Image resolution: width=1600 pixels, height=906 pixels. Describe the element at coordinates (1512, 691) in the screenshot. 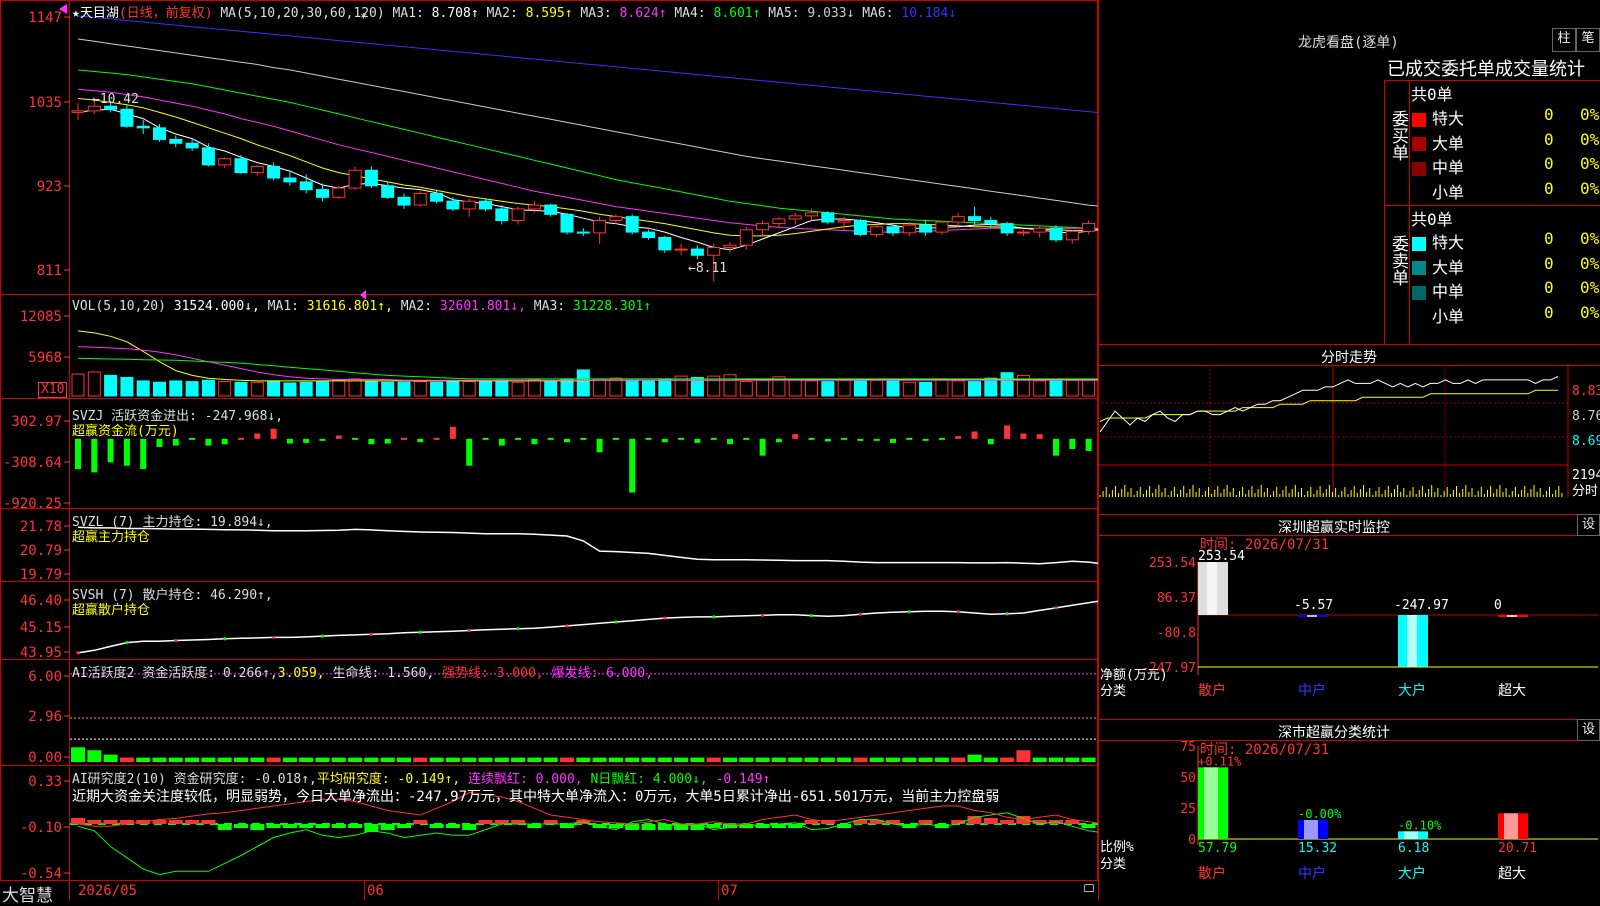

I see `sz-monitor-category: 超大` at that location.